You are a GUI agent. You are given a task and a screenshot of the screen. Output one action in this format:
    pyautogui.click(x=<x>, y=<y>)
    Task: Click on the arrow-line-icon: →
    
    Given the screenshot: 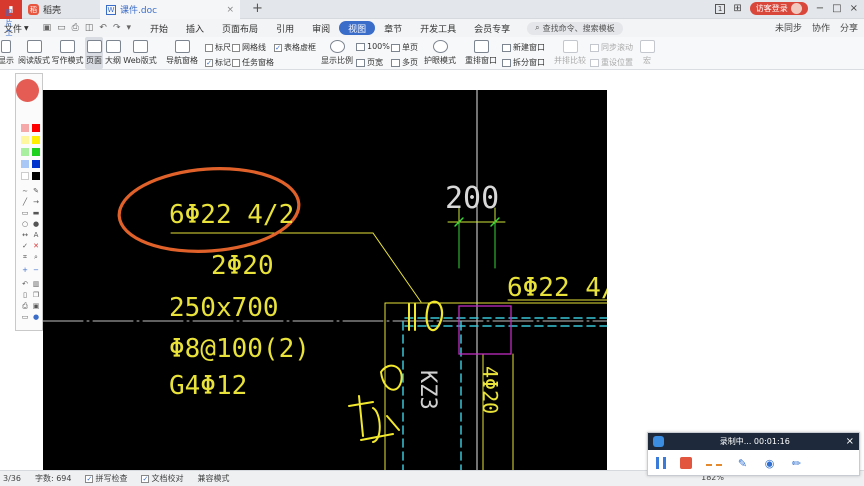 What is the action you would take?
    pyautogui.click(x=36, y=202)
    